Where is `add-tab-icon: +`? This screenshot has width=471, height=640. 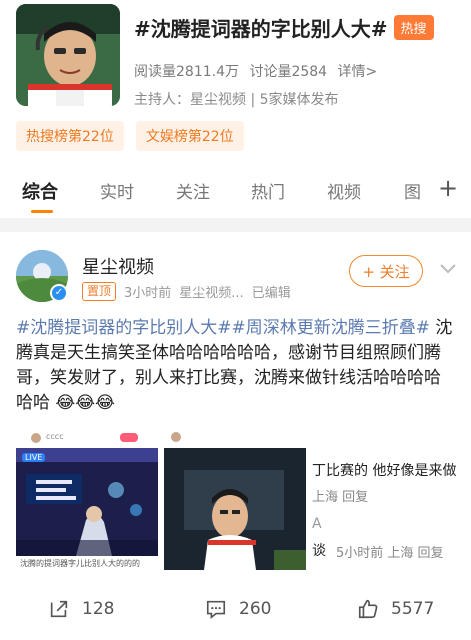 add-tab-icon: + is located at coordinates (448, 188).